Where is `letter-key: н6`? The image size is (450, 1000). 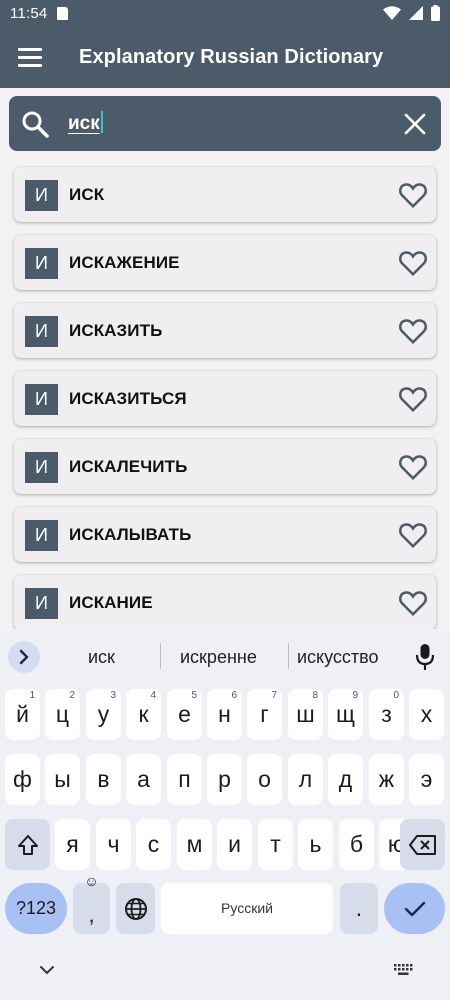 letter-key: н6 is located at coordinates (224, 714).